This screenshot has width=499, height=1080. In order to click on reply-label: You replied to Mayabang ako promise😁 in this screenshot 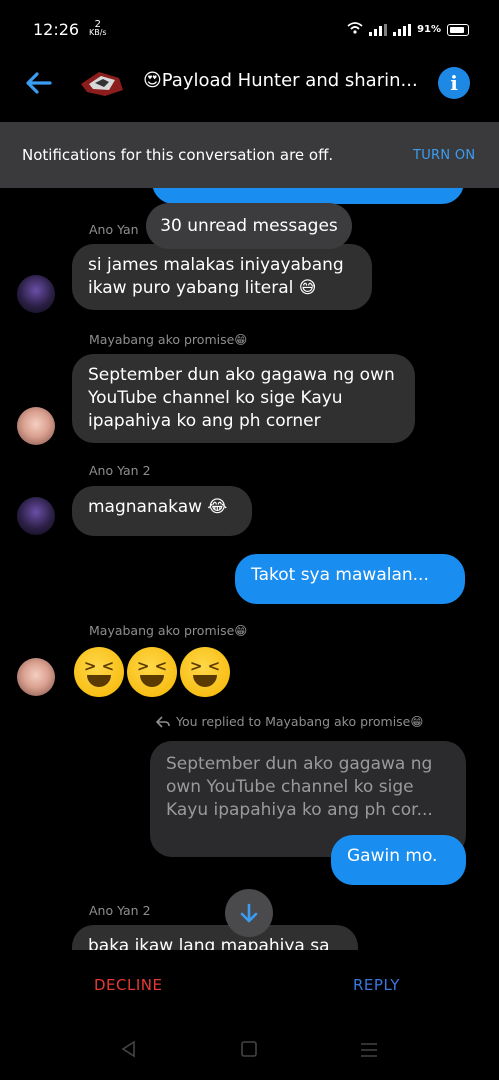, I will do `click(289, 721)`.